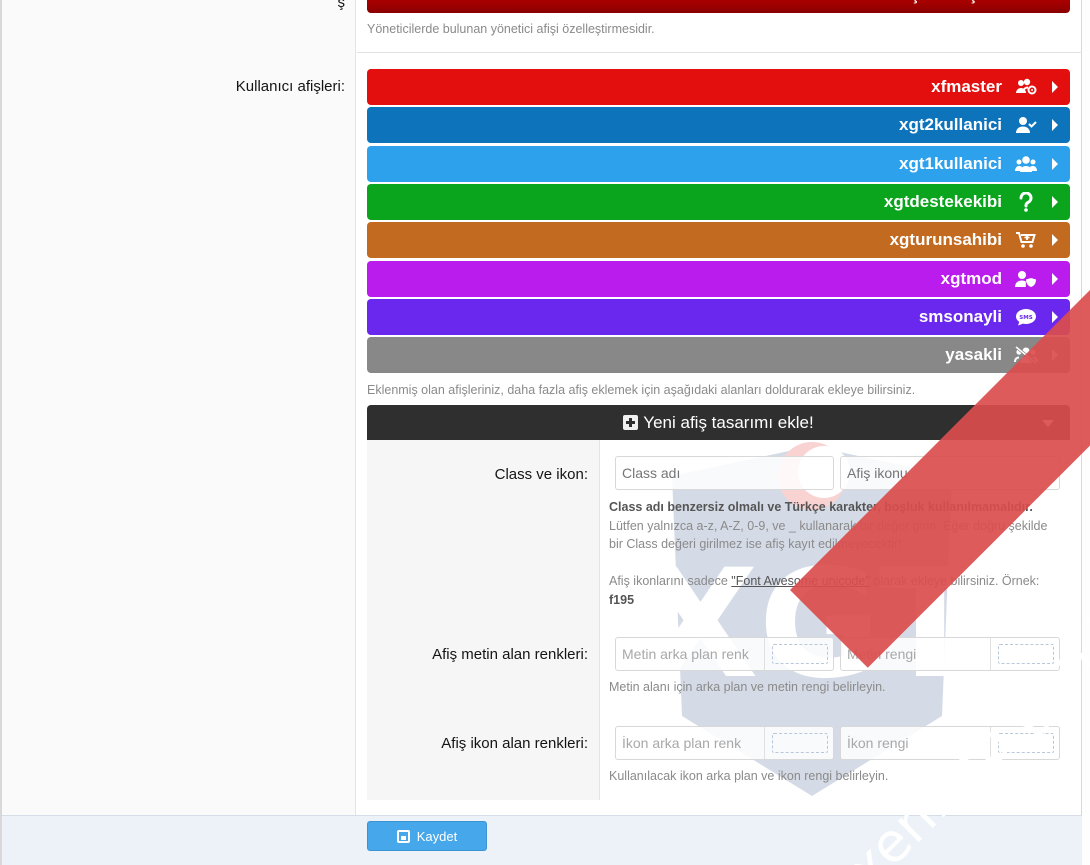 This screenshot has width=1090, height=865. Describe the element at coordinates (718, 6) in the screenshot. I see `admin-banner-preview: Yönetici afiş özelleştirmesi` at that location.